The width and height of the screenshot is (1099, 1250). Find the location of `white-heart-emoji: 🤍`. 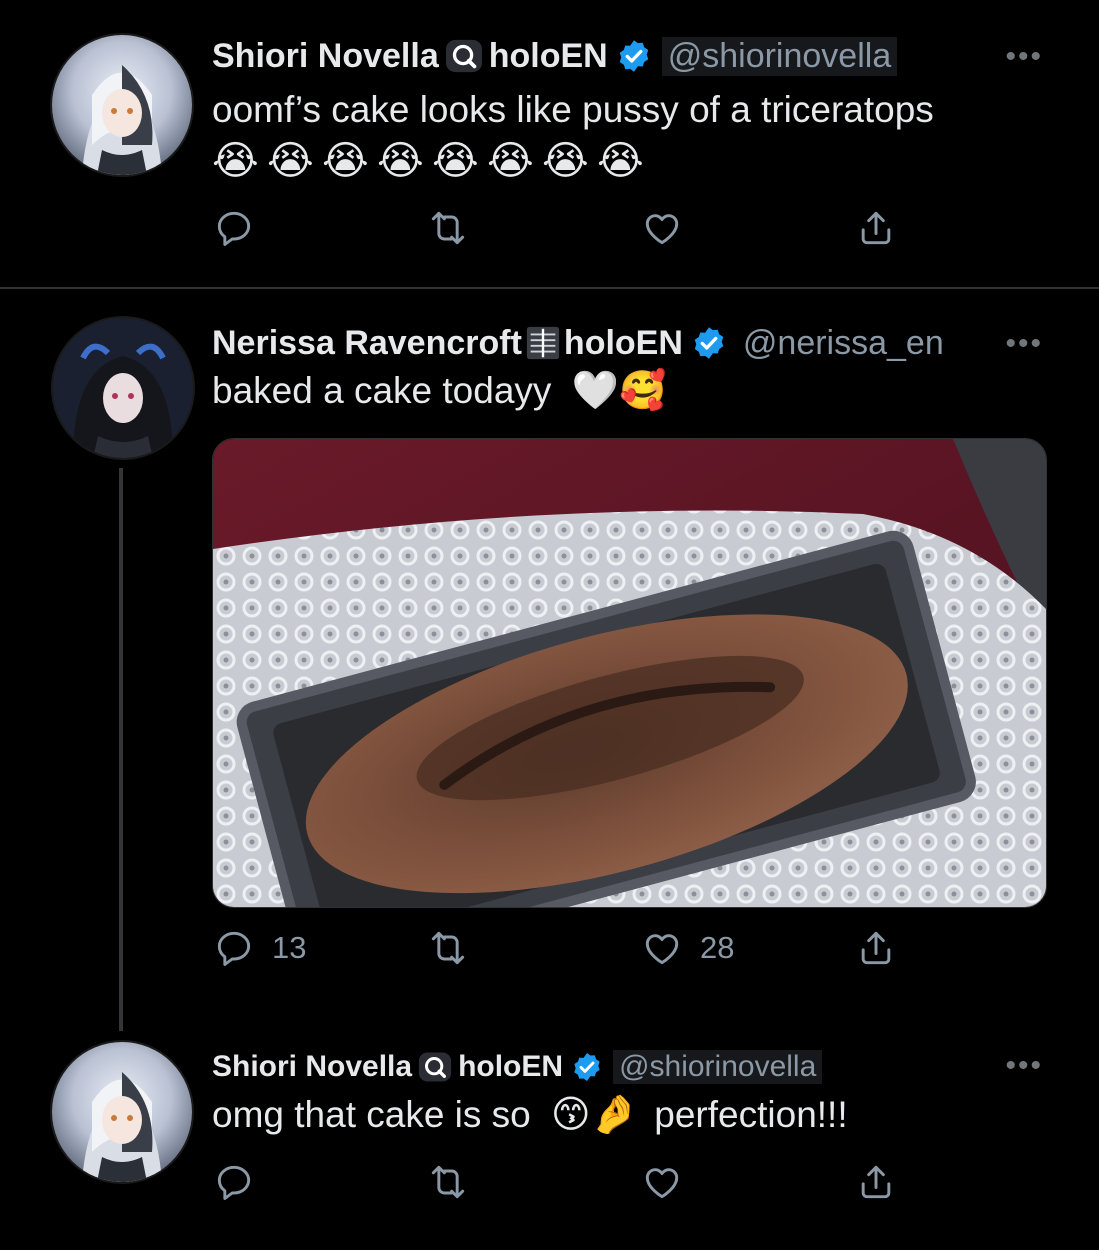

white-heart-emoji: 🤍 is located at coordinates (595, 391).